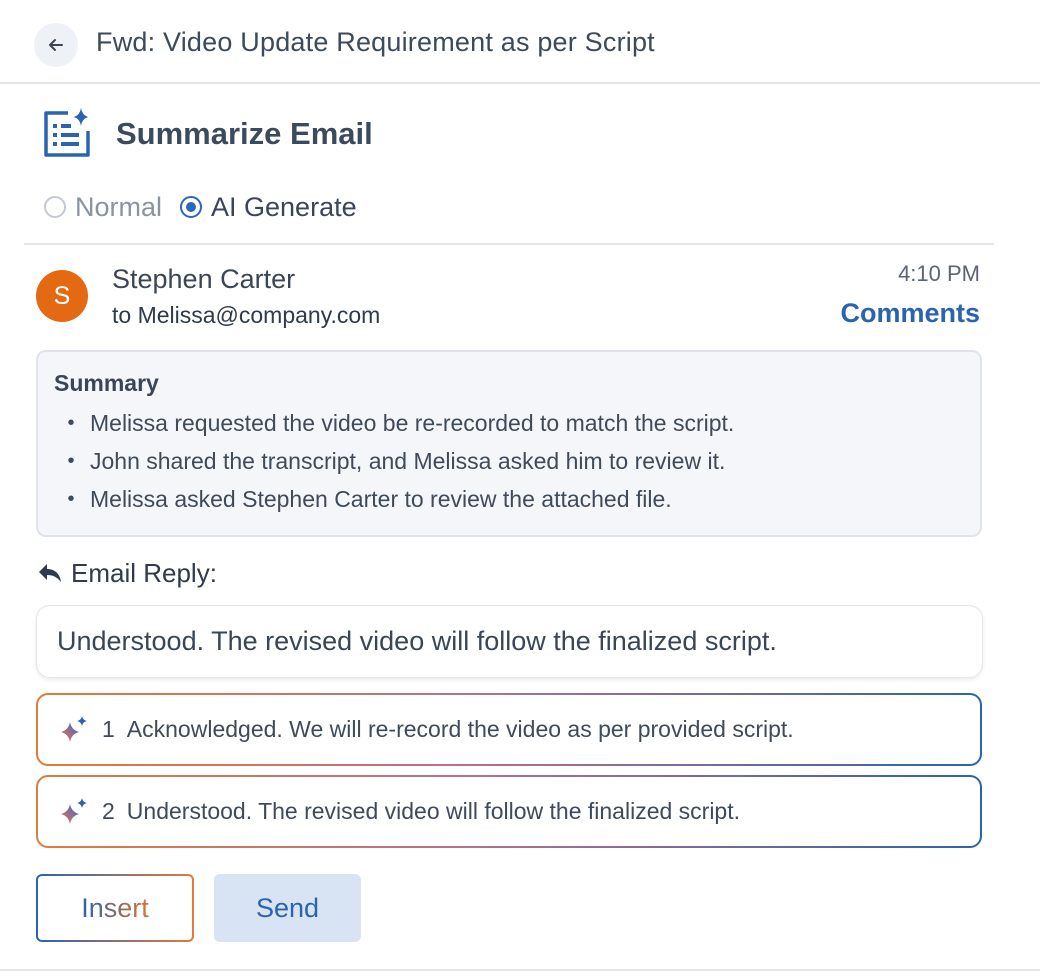  What do you see at coordinates (204, 279) in the screenshot?
I see `sender-name: Stephen Carter` at bounding box center [204, 279].